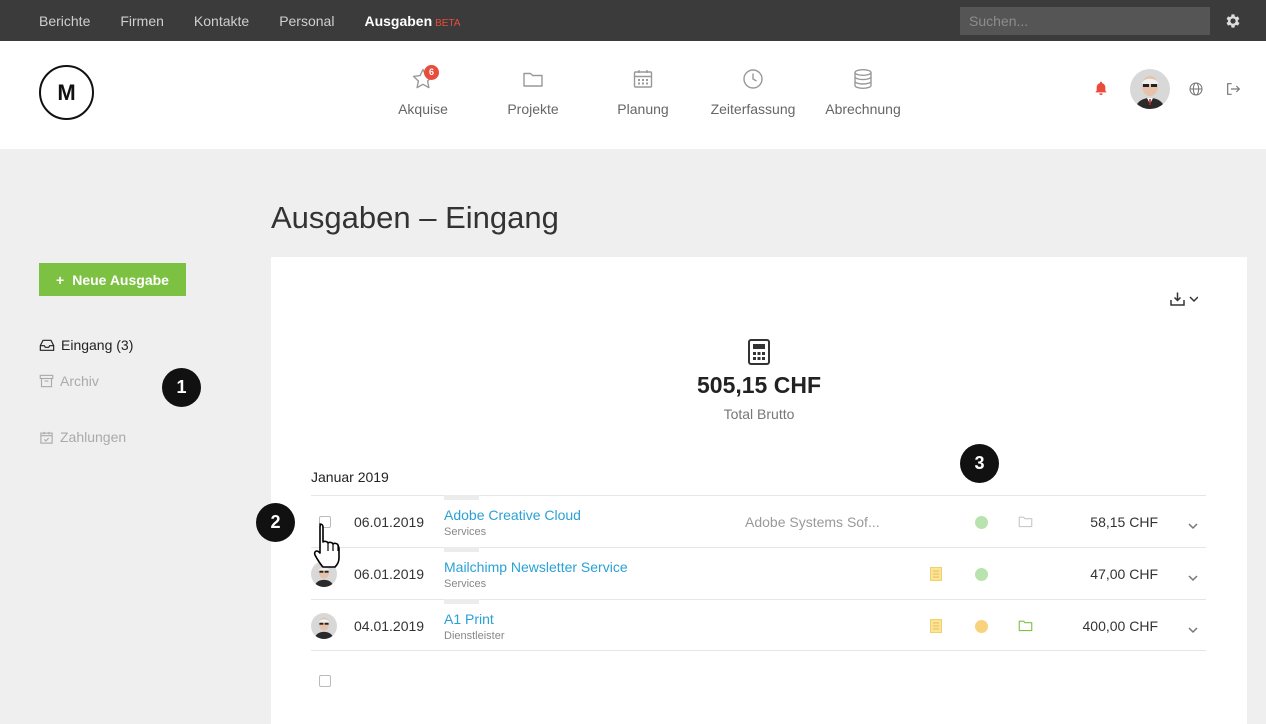 The image size is (1266, 724). What do you see at coordinates (389, 626) in the screenshot?
I see `row-date: 04.01.2019` at bounding box center [389, 626].